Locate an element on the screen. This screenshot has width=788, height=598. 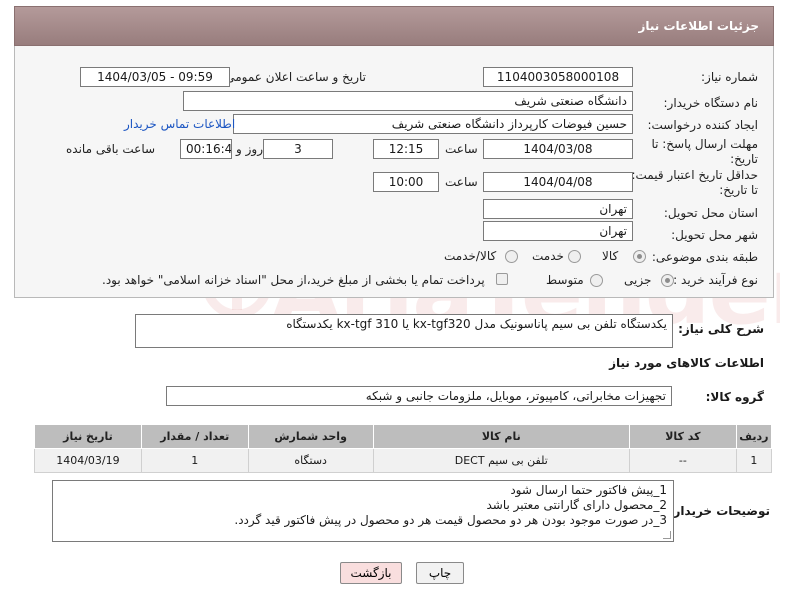
announce-label: تاریخ و ساعت اعلان عمومی: is located at coordinates (293, 77).